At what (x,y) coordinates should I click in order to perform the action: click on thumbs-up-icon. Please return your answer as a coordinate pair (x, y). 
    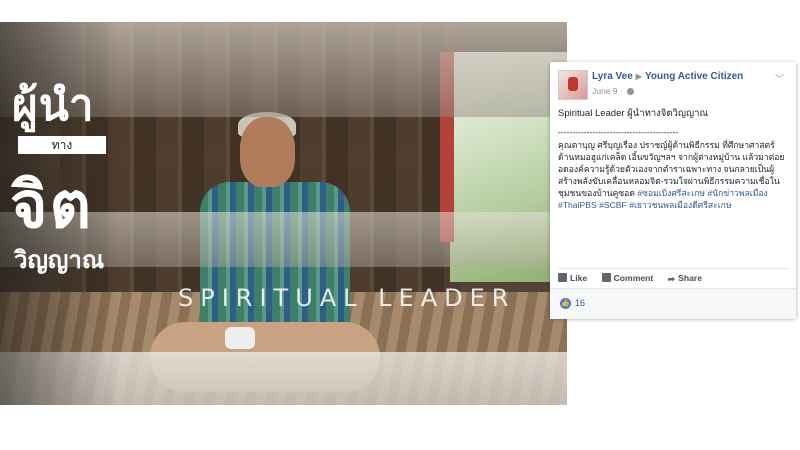
    Looking at the image, I should click on (562, 277).